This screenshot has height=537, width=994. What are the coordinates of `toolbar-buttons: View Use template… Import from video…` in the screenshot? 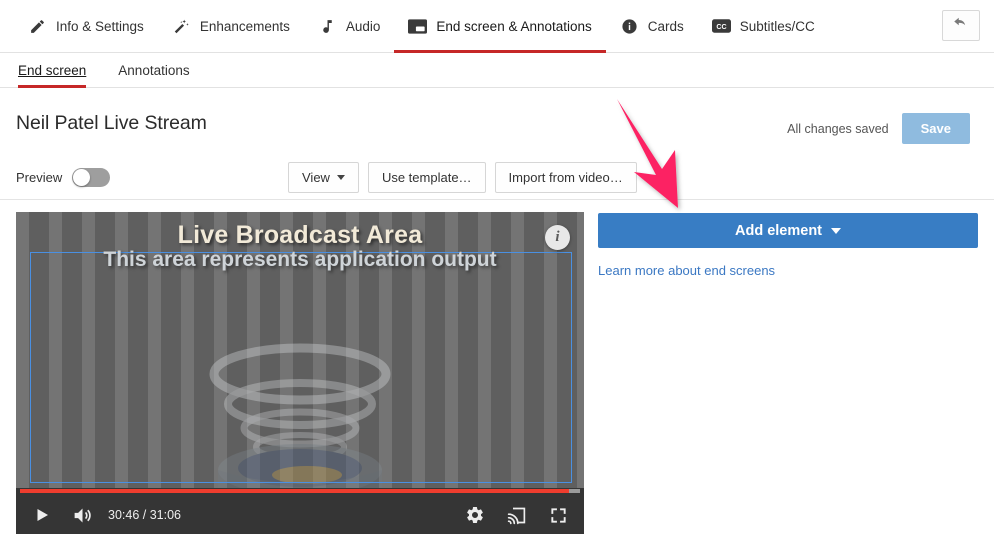 It's located at (462, 177).